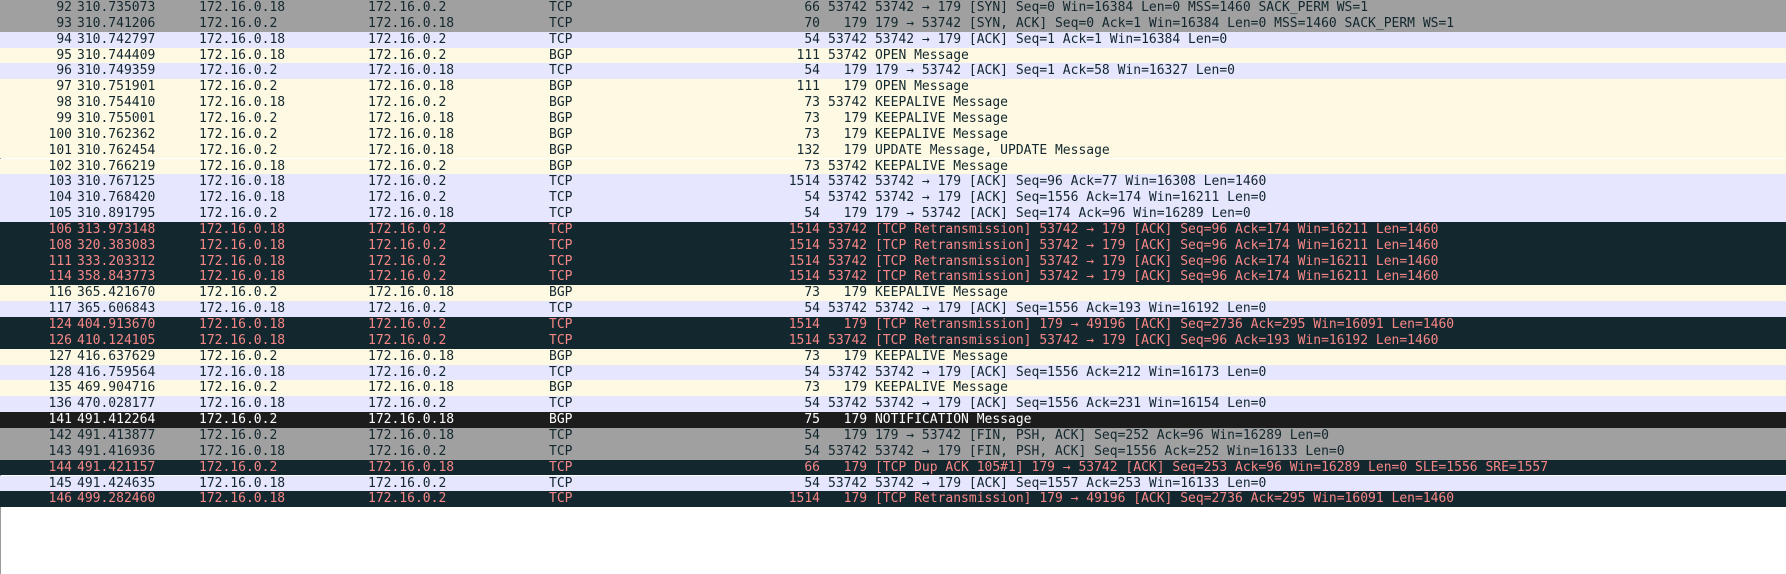 Image resolution: width=1786 pixels, height=574 pixels. What do you see at coordinates (60, 182) in the screenshot?
I see `packet-number: 103` at bounding box center [60, 182].